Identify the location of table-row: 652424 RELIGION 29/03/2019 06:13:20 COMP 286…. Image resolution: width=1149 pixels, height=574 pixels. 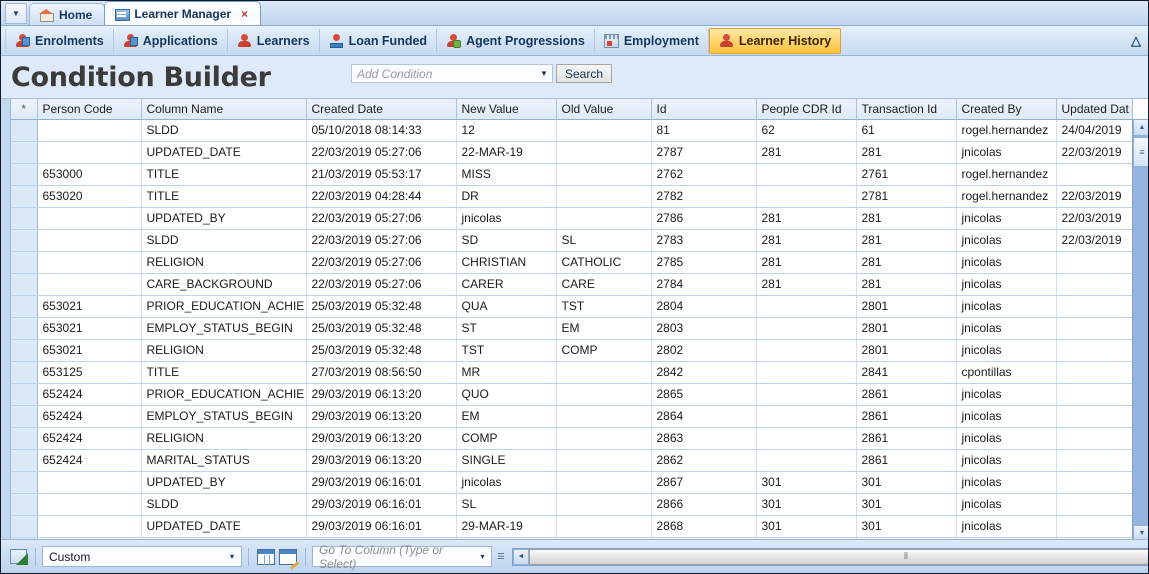
(572, 438).